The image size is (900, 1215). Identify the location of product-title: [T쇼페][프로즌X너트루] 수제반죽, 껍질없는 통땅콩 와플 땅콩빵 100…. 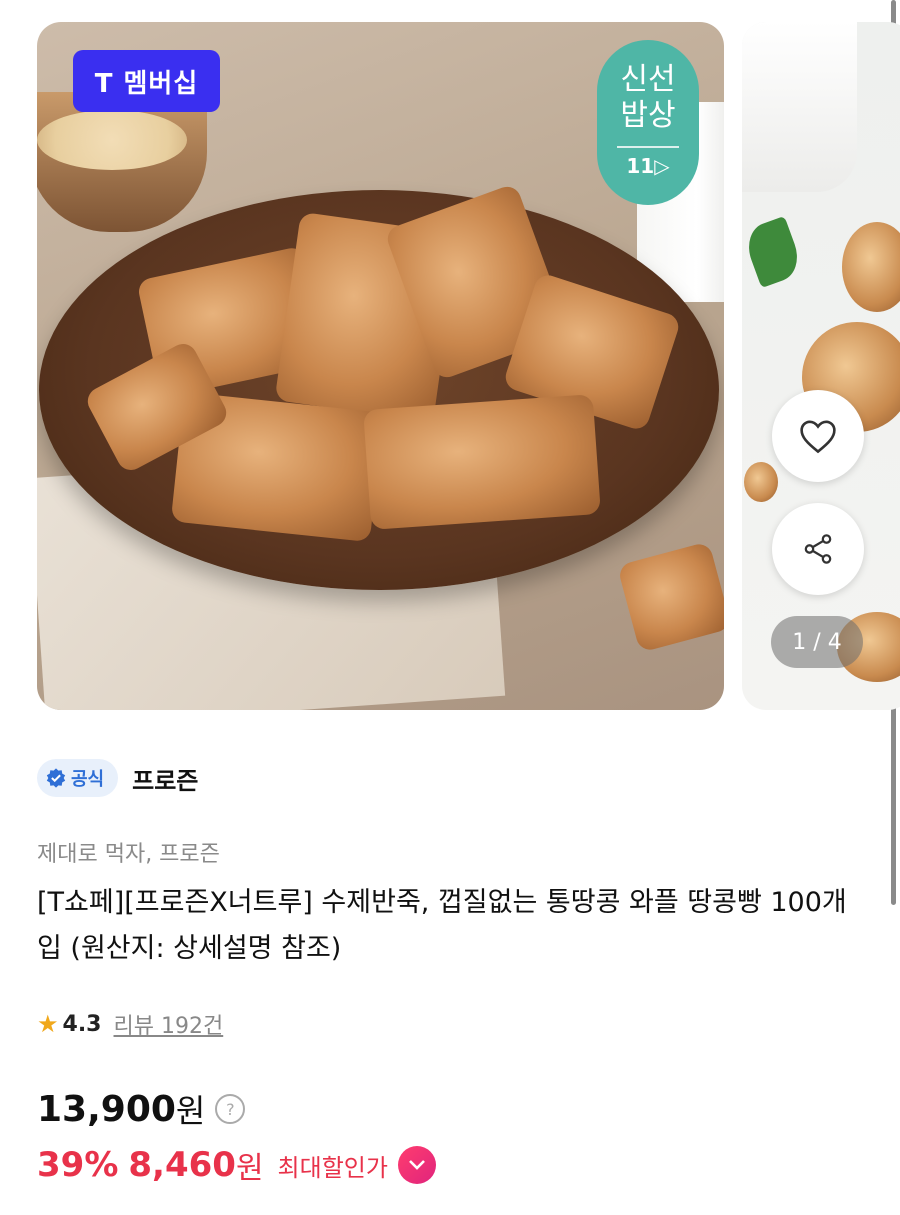
(442, 925).